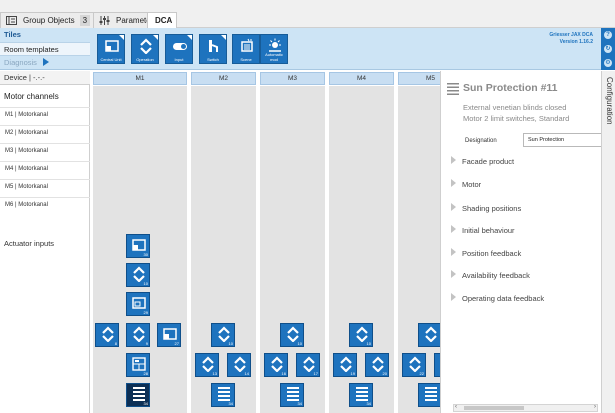 The height and width of the screenshot is (413, 615). Describe the element at coordinates (179, 49) in the screenshot. I see `input-button: Input` at that location.